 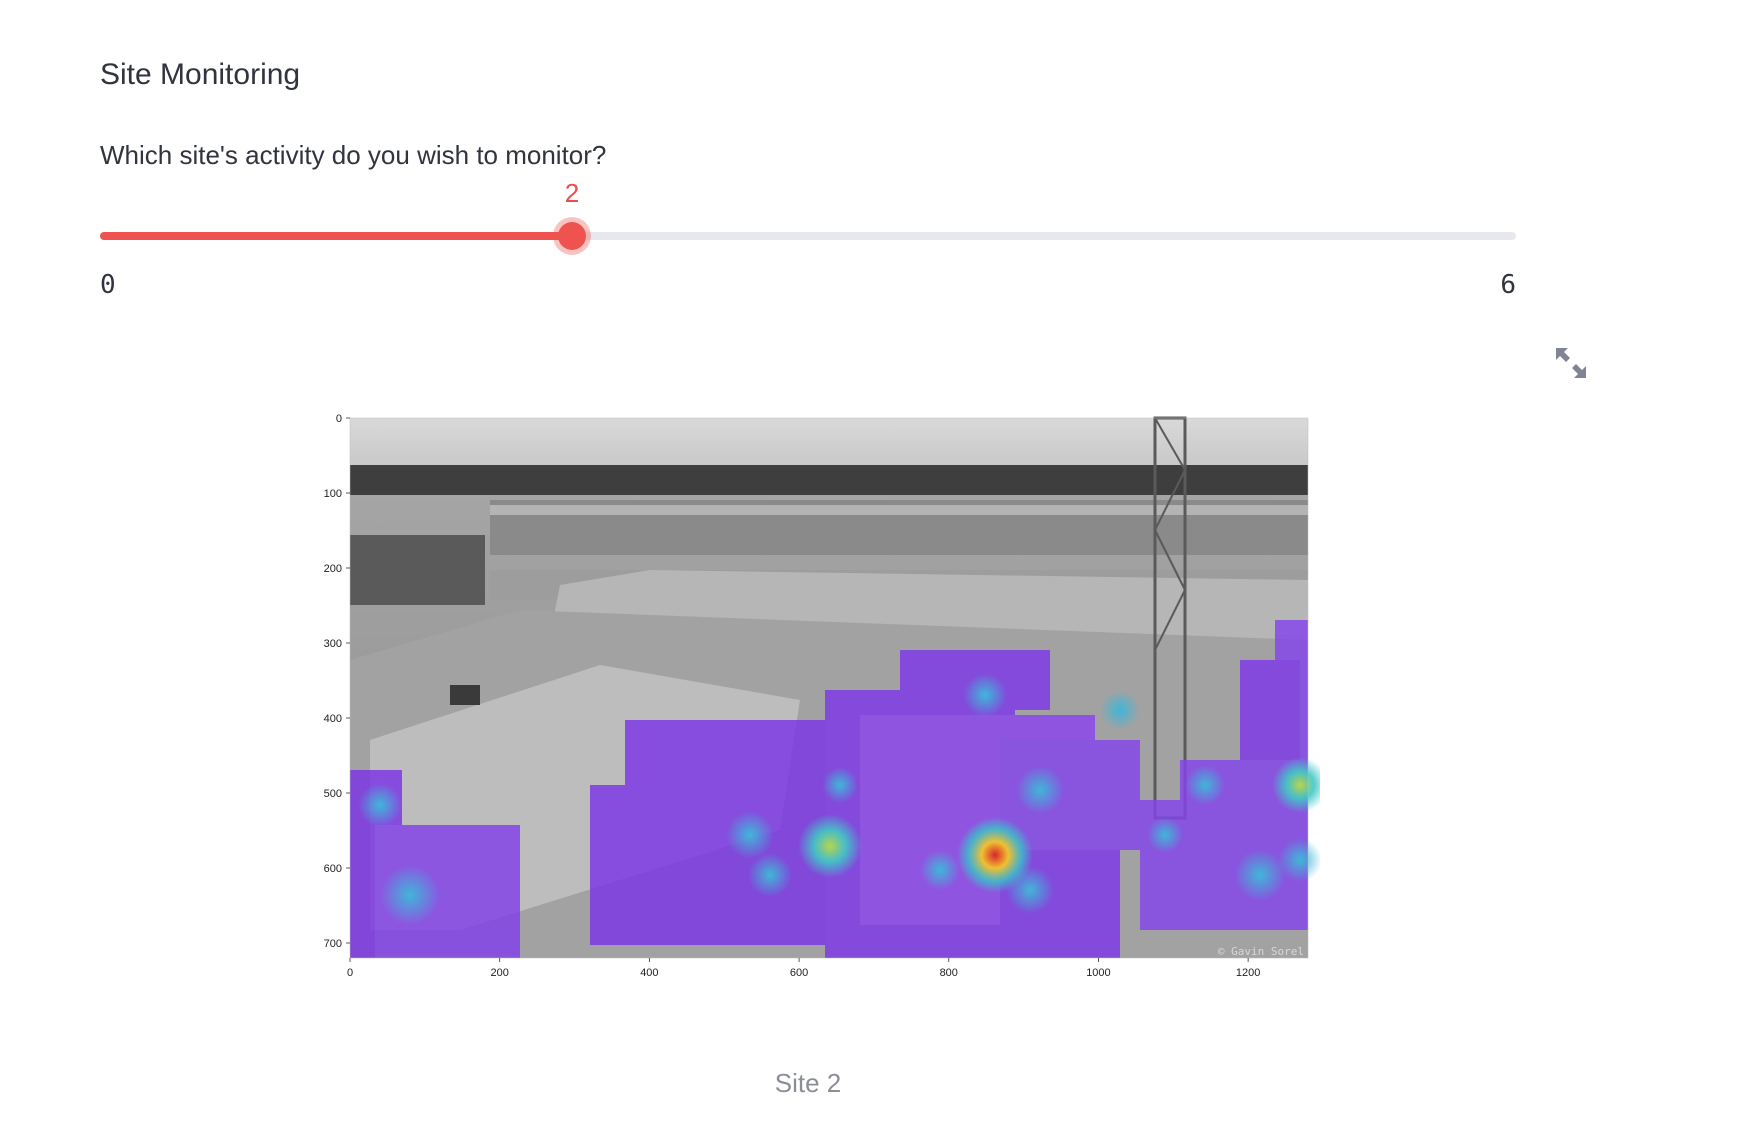 I want to click on x-tick-label: 400, so click(x=649, y=973).